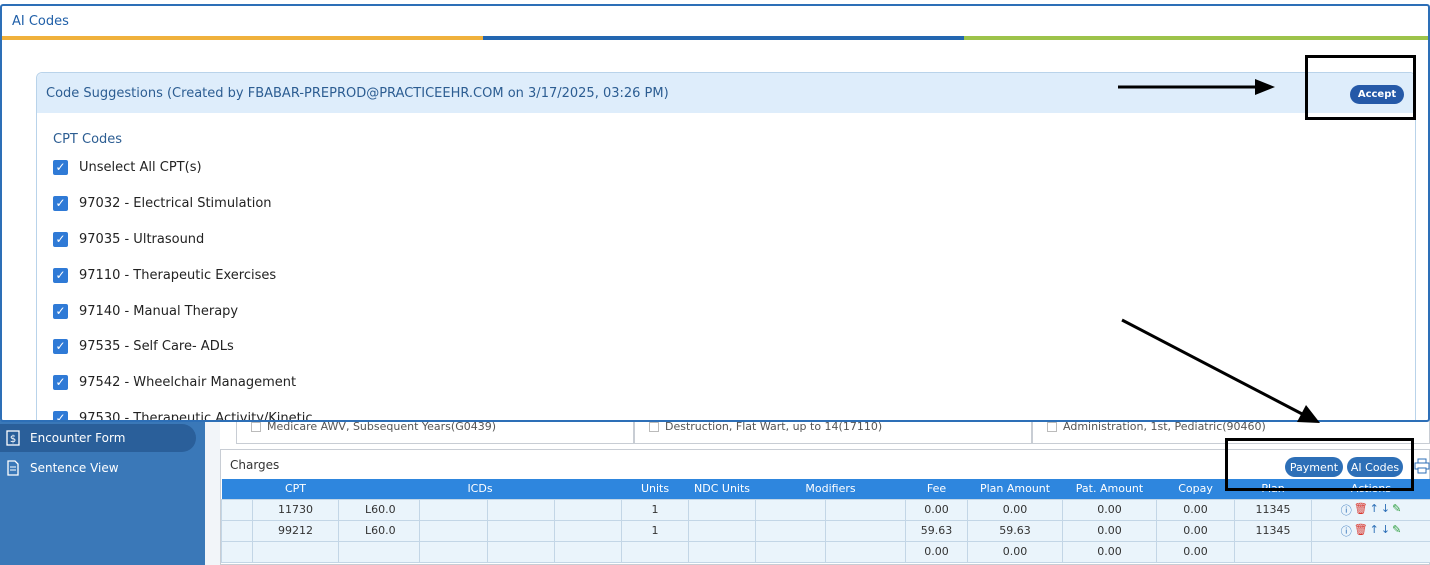 This screenshot has height=565, width=1430. What do you see at coordinates (379, 551) in the screenshot?
I see `cell-icd` at bounding box center [379, 551].